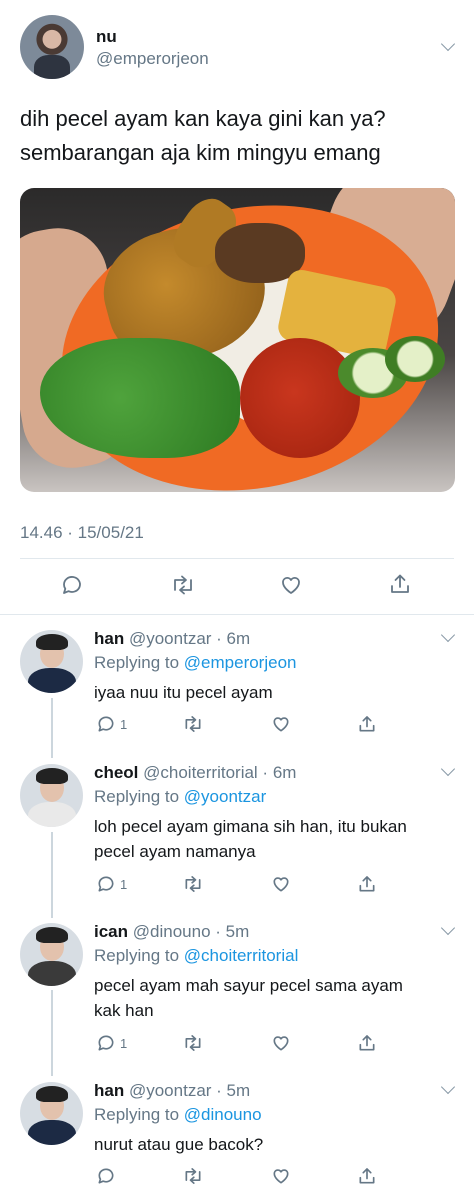  I want to click on reply-header: cheol @choiterritorial · 6m, so click(195, 773).